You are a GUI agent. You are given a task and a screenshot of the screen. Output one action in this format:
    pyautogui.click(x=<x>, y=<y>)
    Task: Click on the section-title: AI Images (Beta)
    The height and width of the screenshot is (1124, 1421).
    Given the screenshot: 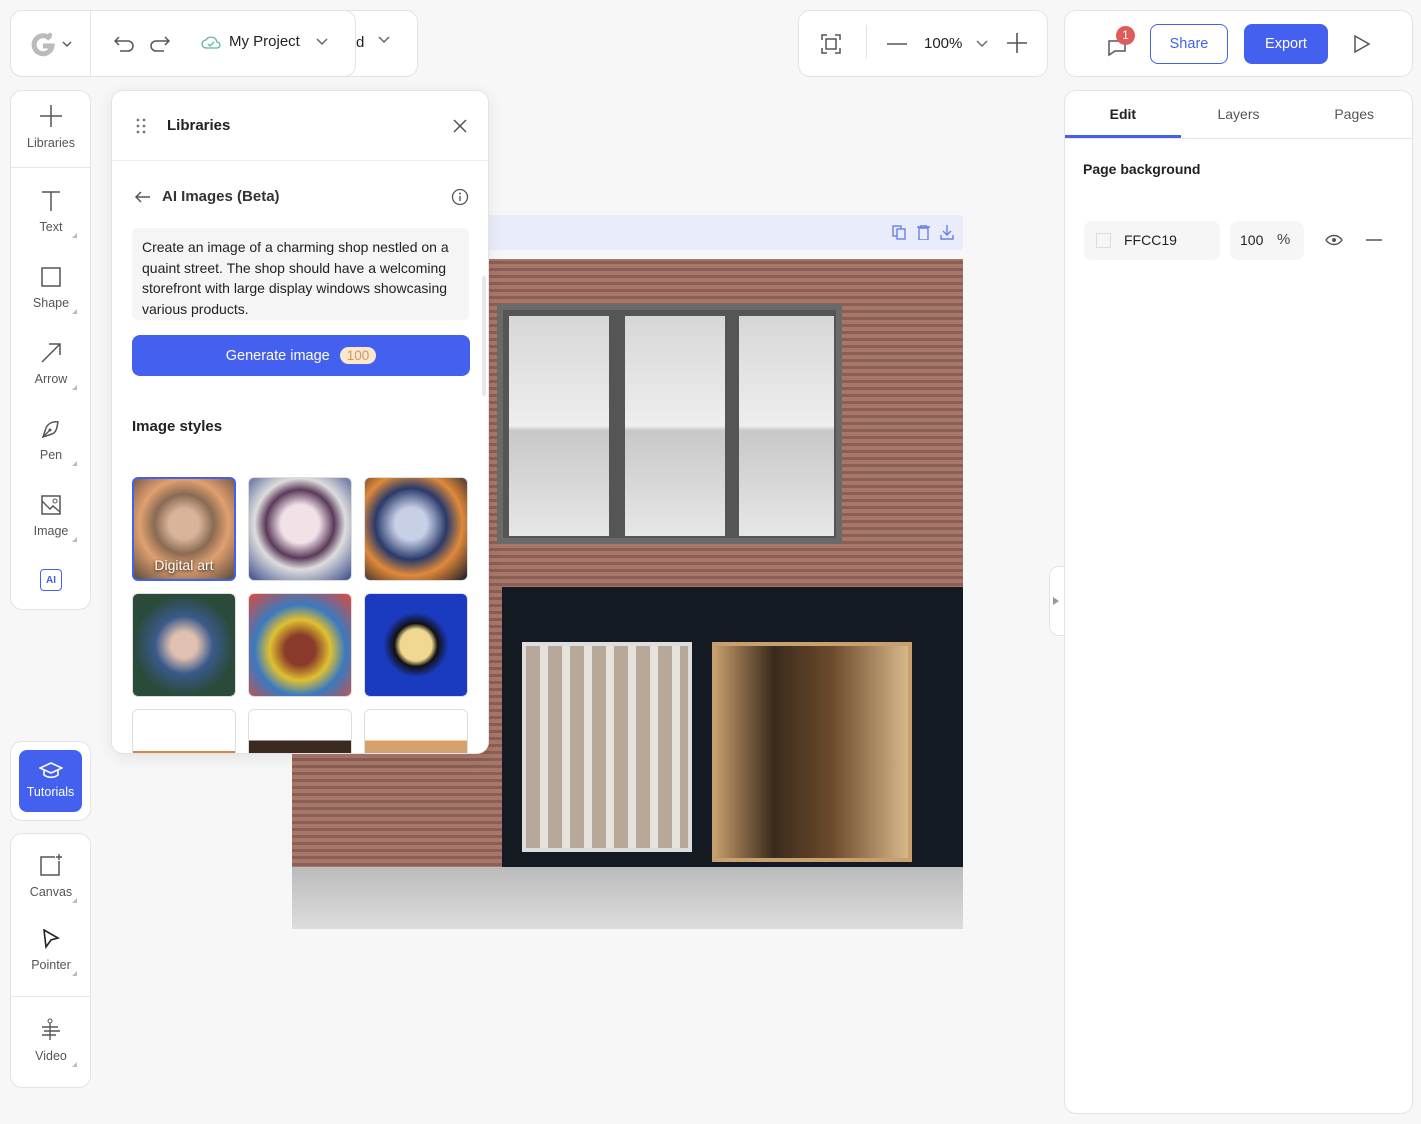 What is the action you would take?
    pyautogui.click(x=221, y=196)
    